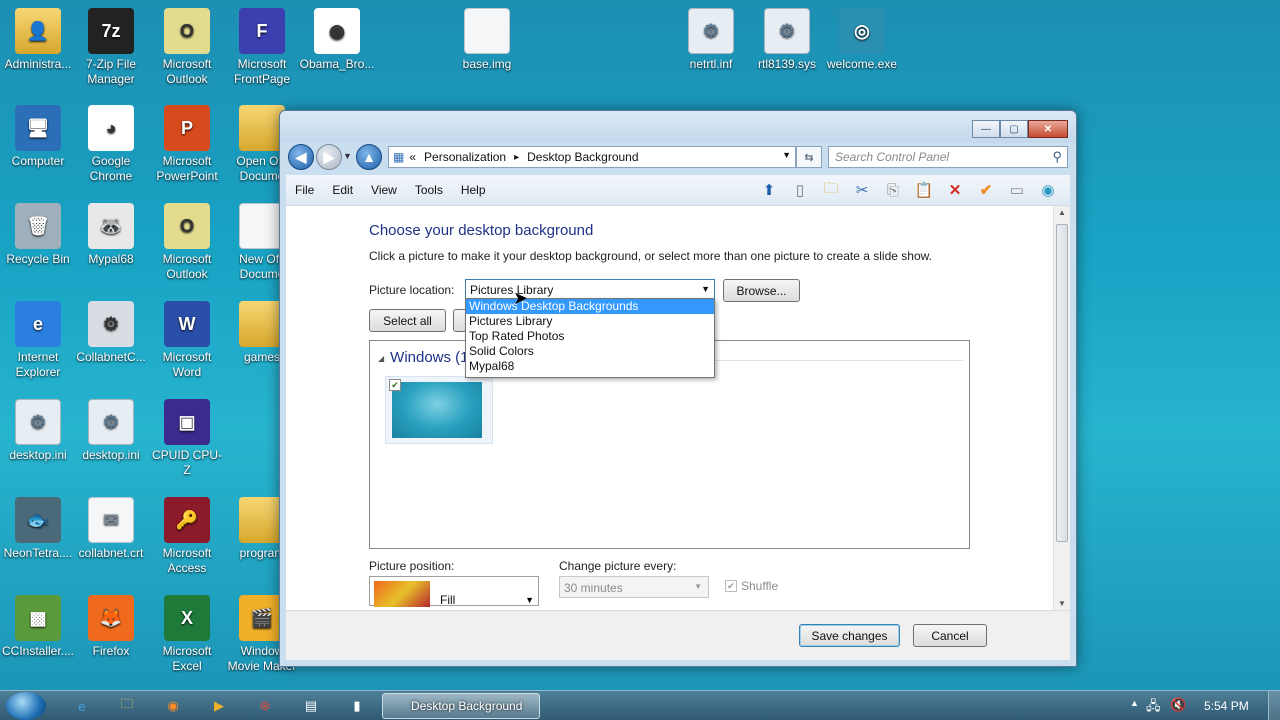 The width and height of the screenshot is (1280, 720). Describe the element at coordinates (678, 127) in the screenshot. I see `title-bar: — ▢ ✕` at that location.